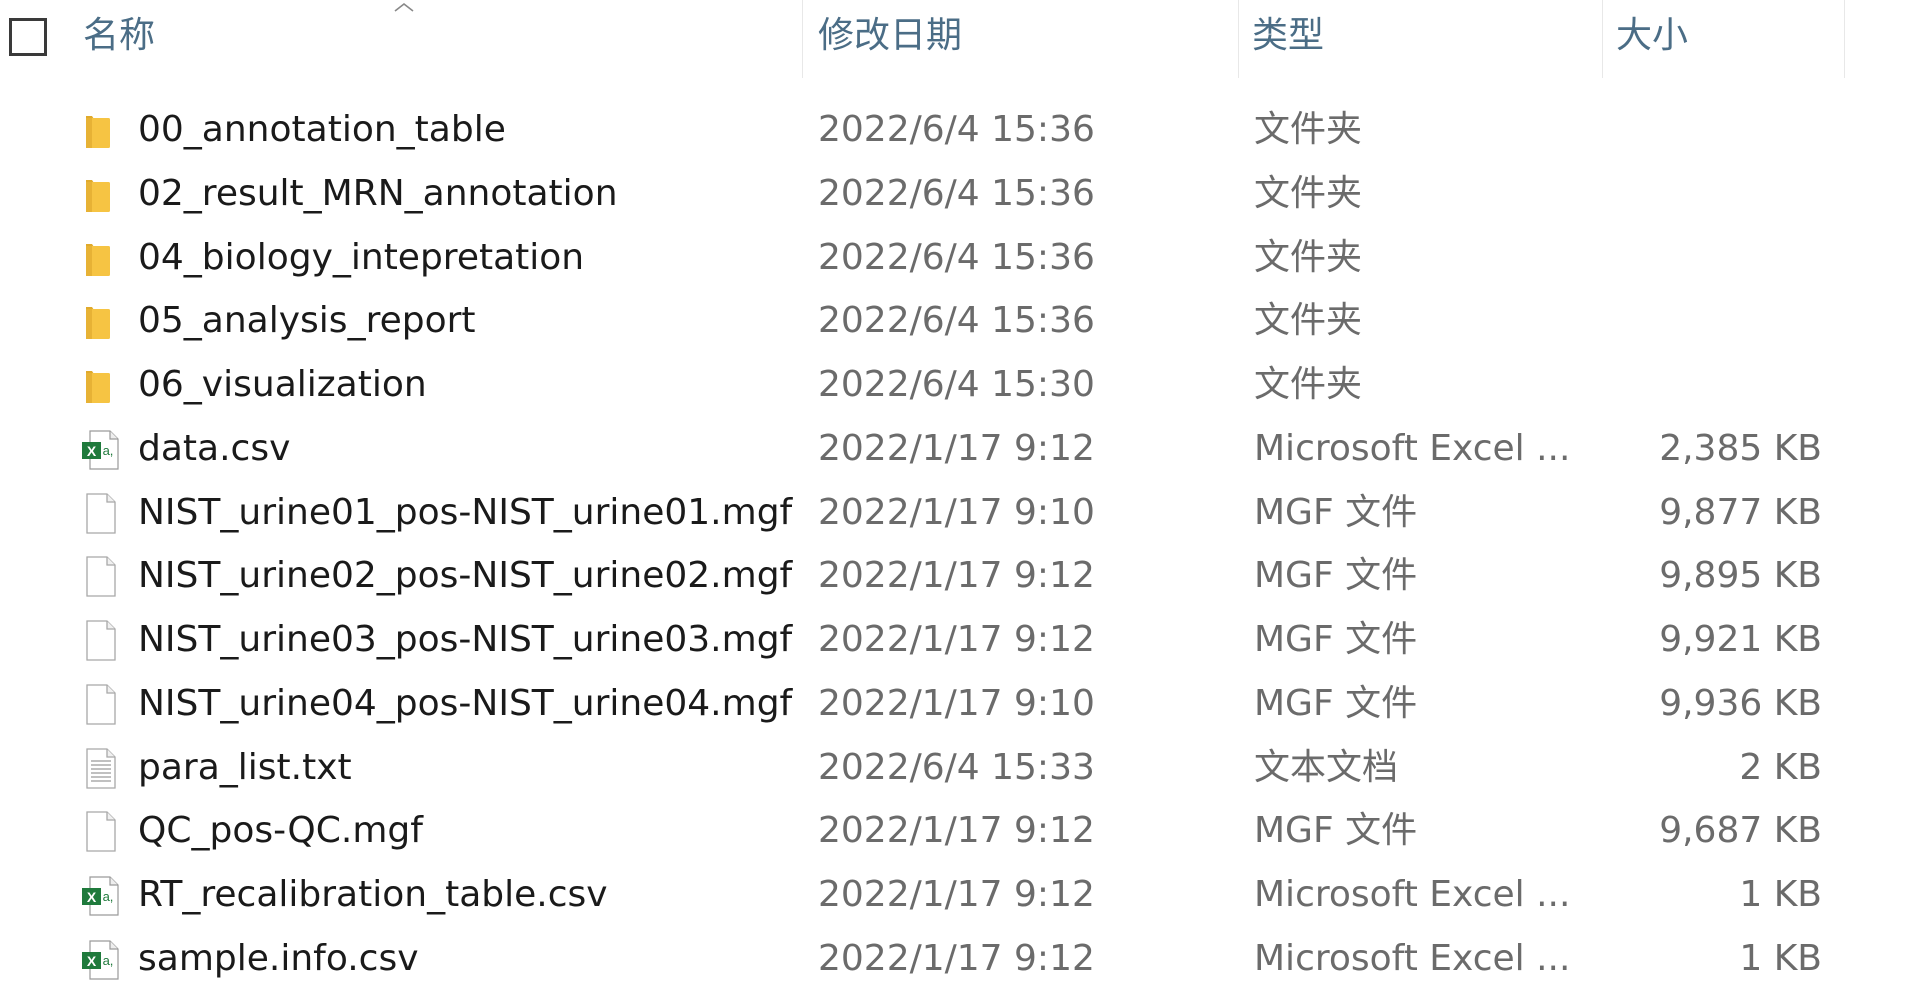  What do you see at coordinates (465, 576) in the screenshot?
I see `file-name: NIST_urine02_pos-NIST_urine02.mgf` at bounding box center [465, 576].